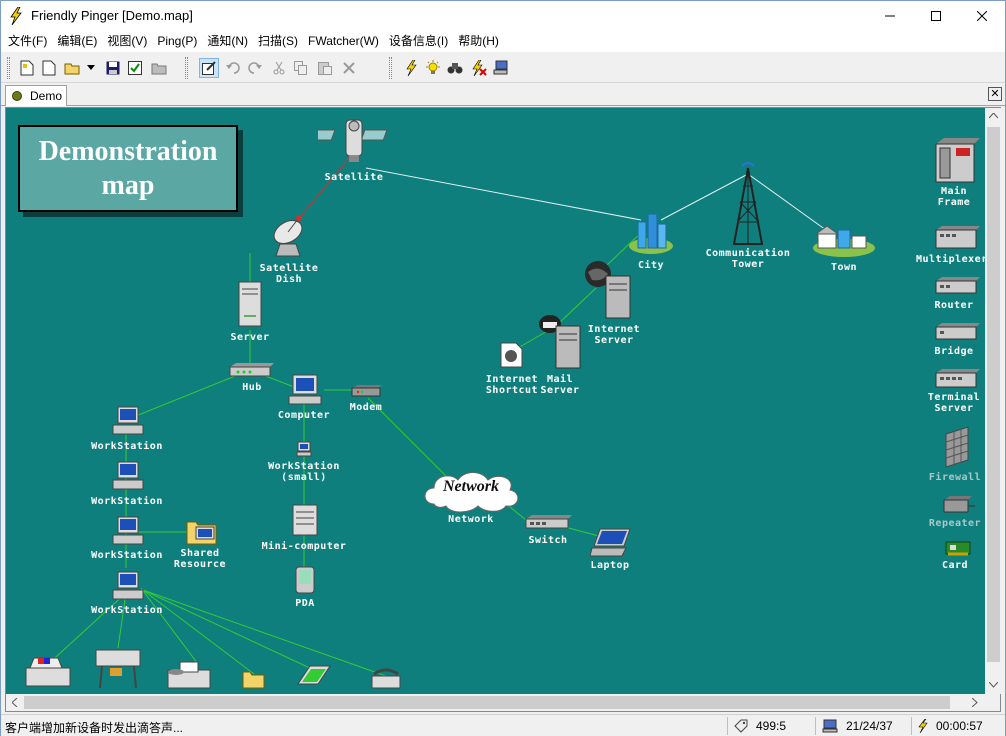  What do you see at coordinates (512, 355) in the screenshot?
I see `internet-shortcut-icon` at bounding box center [512, 355].